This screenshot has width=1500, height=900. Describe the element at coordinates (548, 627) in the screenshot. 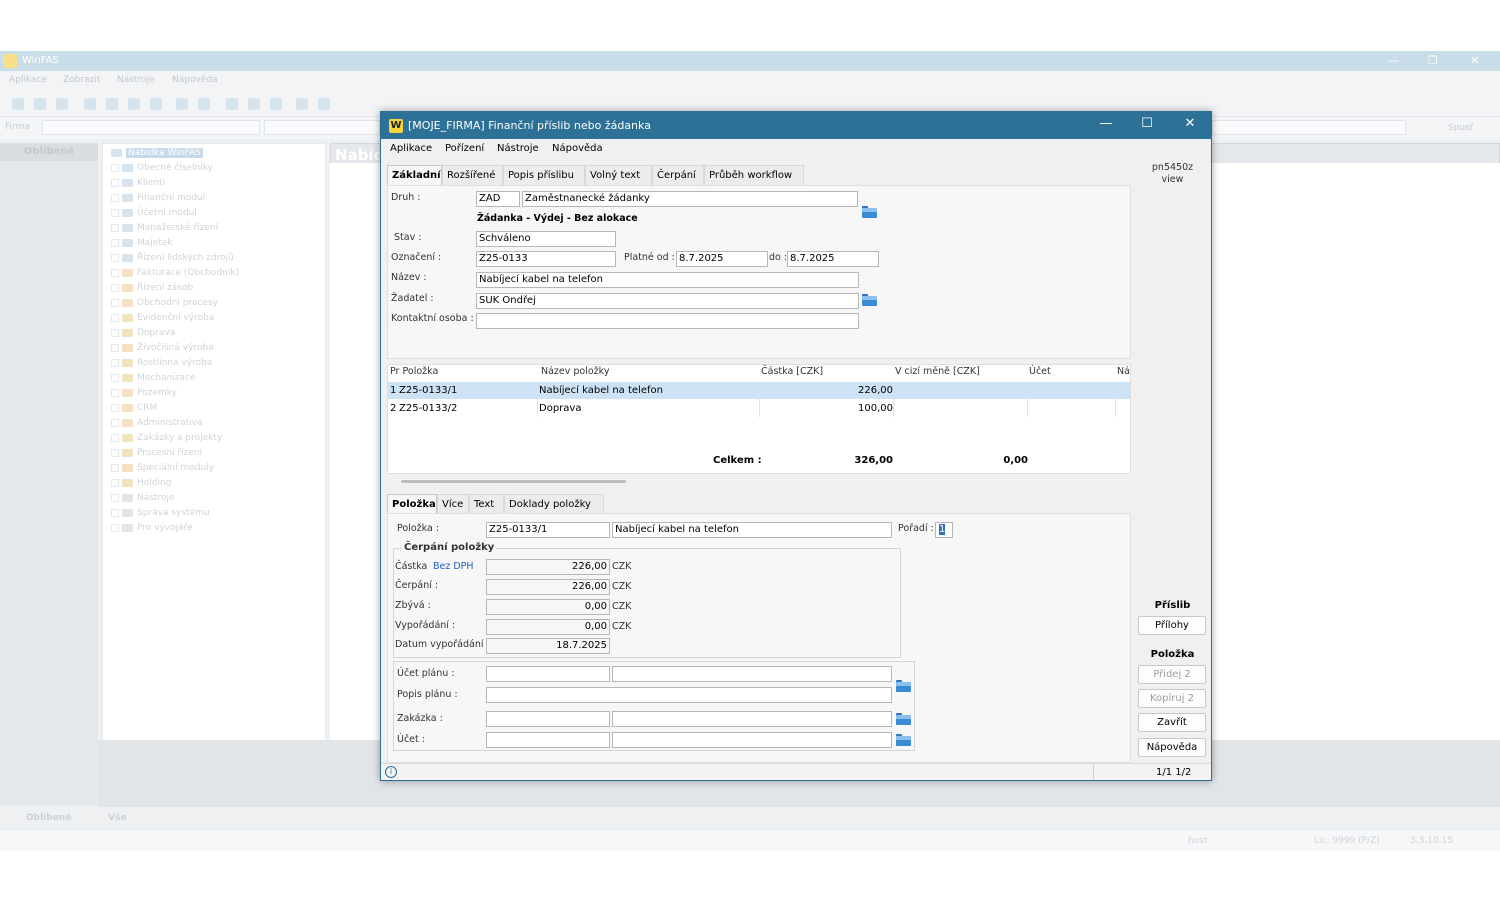

I see `vyporadani-field: 0,00` at that location.